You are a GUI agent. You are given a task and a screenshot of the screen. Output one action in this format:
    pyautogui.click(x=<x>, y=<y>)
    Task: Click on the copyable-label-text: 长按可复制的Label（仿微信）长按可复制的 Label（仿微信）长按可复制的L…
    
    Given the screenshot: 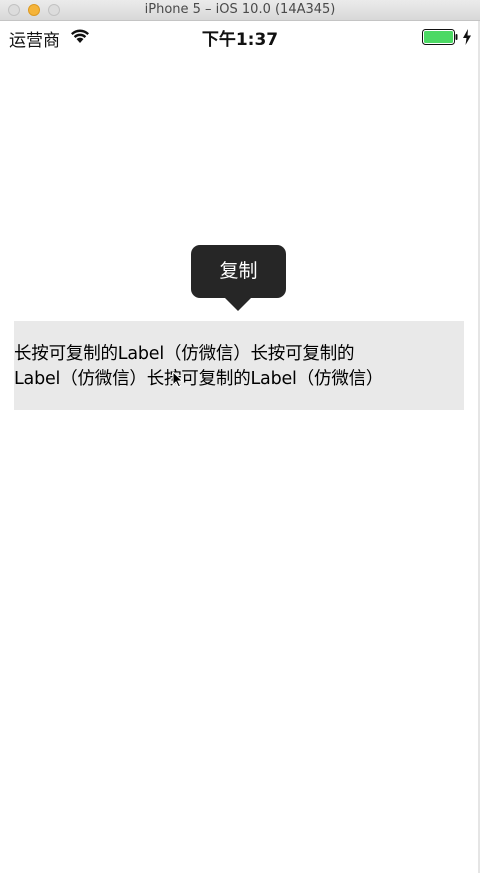 What is the action you would take?
    pyautogui.click(x=199, y=366)
    